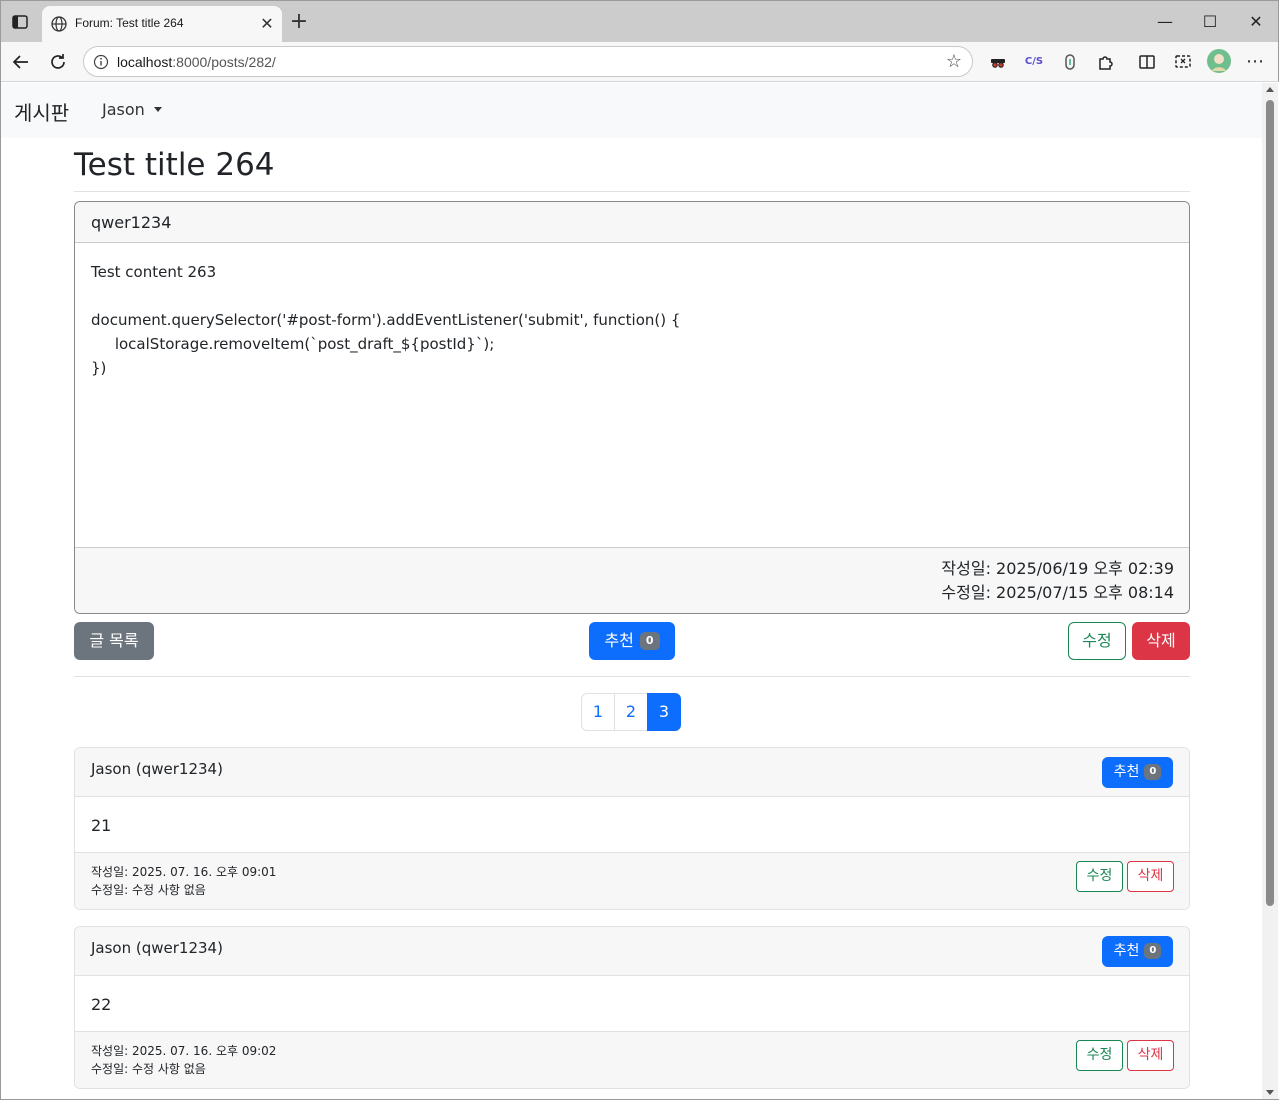 The height and width of the screenshot is (1100, 1279). Describe the element at coordinates (1161, 641) in the screenshot. I see `delete-button: 삭제` at that location.